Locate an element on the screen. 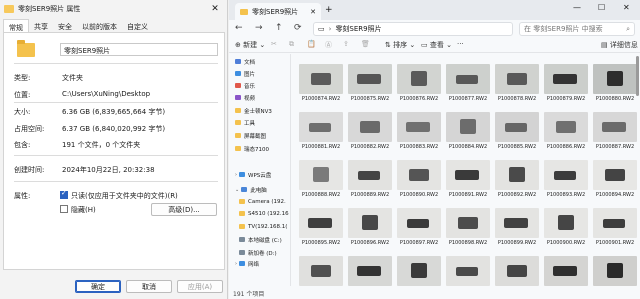  file-item: P1000891.RW2 is located at coordinates (468, 183).